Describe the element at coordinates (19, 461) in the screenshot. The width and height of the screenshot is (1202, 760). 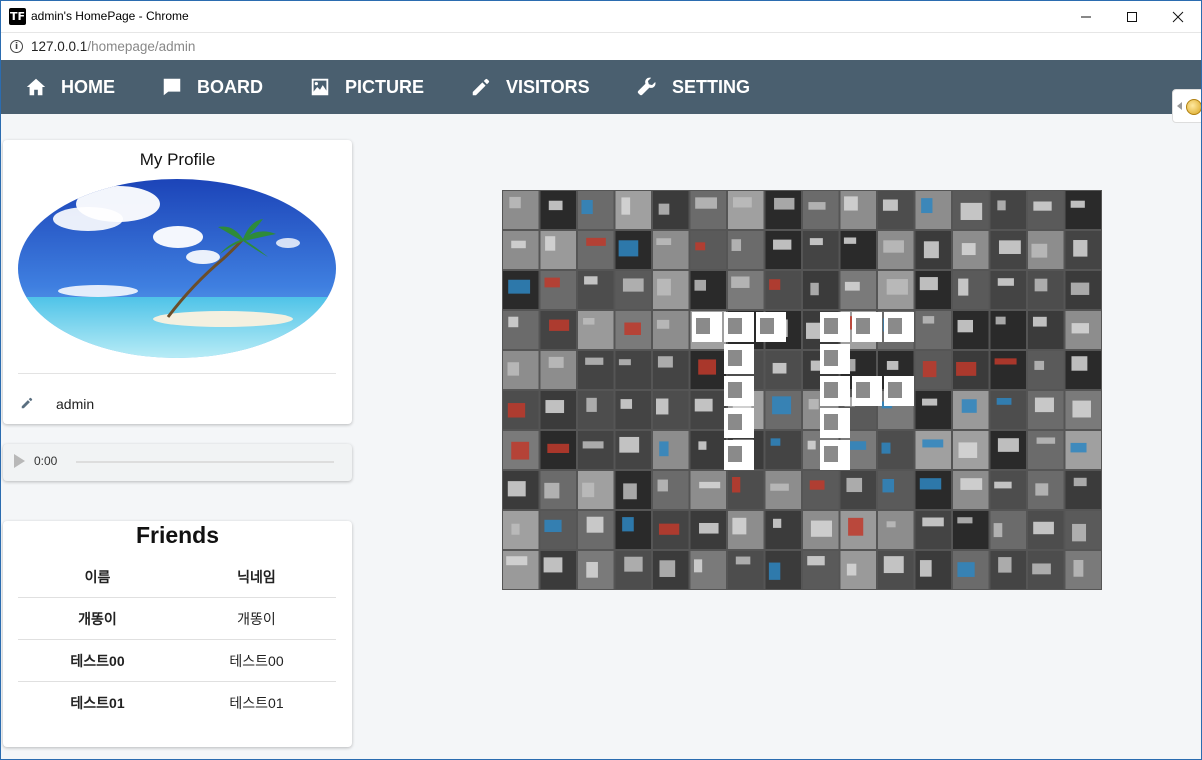
I see `play-icon` at that location.